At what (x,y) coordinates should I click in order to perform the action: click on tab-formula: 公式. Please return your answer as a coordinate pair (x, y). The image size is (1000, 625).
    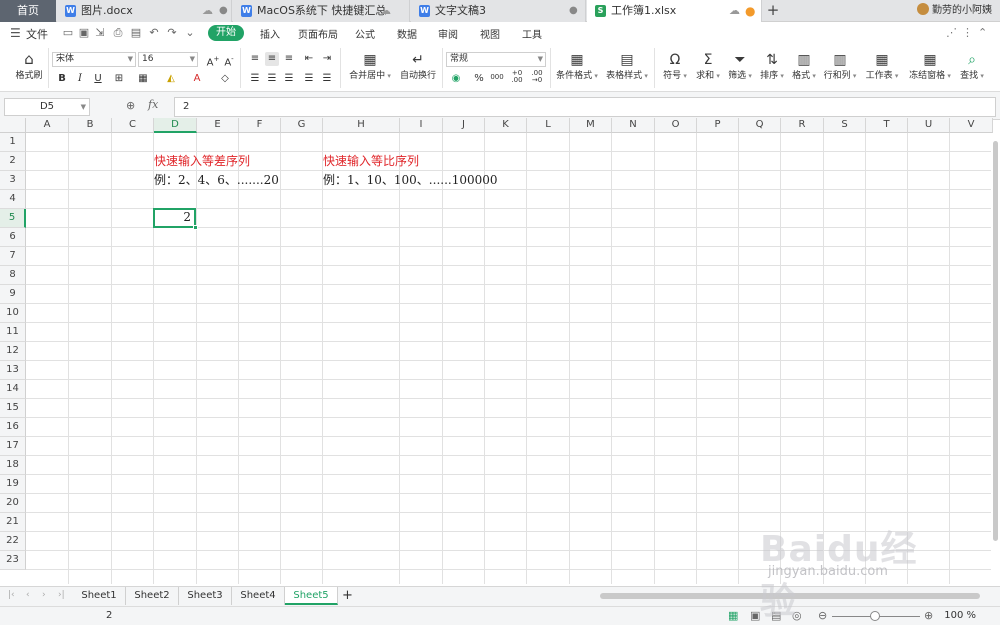
    Looking at the image, I should click on (365, 33).